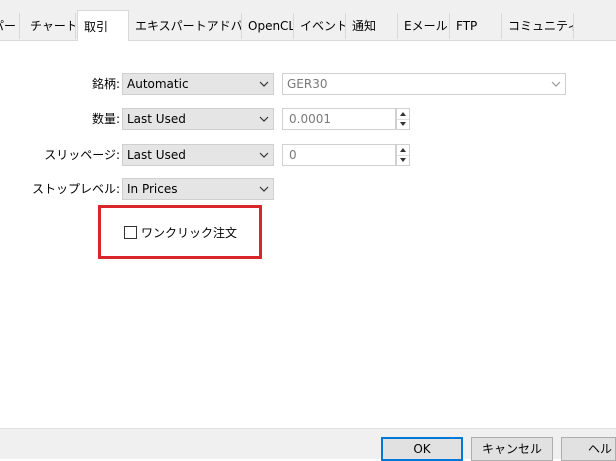 The image size is (616, 461). What do you see at coordinates (152, 189) in the screenshot?
I see `stop-level-value: In Prices` at bounding box center [152, 189].